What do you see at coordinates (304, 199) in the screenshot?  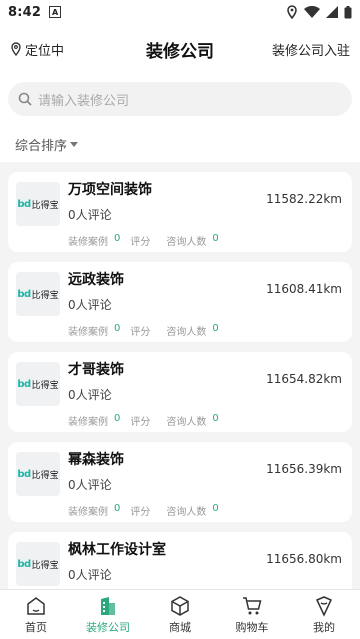 I see `company-distance: 11582.22km` at bounding box center [304, 199].